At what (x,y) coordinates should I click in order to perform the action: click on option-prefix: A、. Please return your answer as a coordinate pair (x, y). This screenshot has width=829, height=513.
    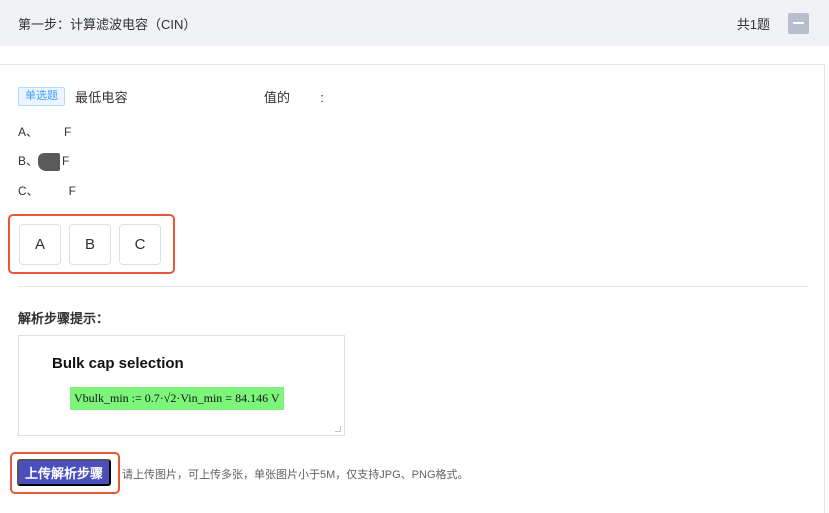
    Looking at the image, I should click on (28, 132).